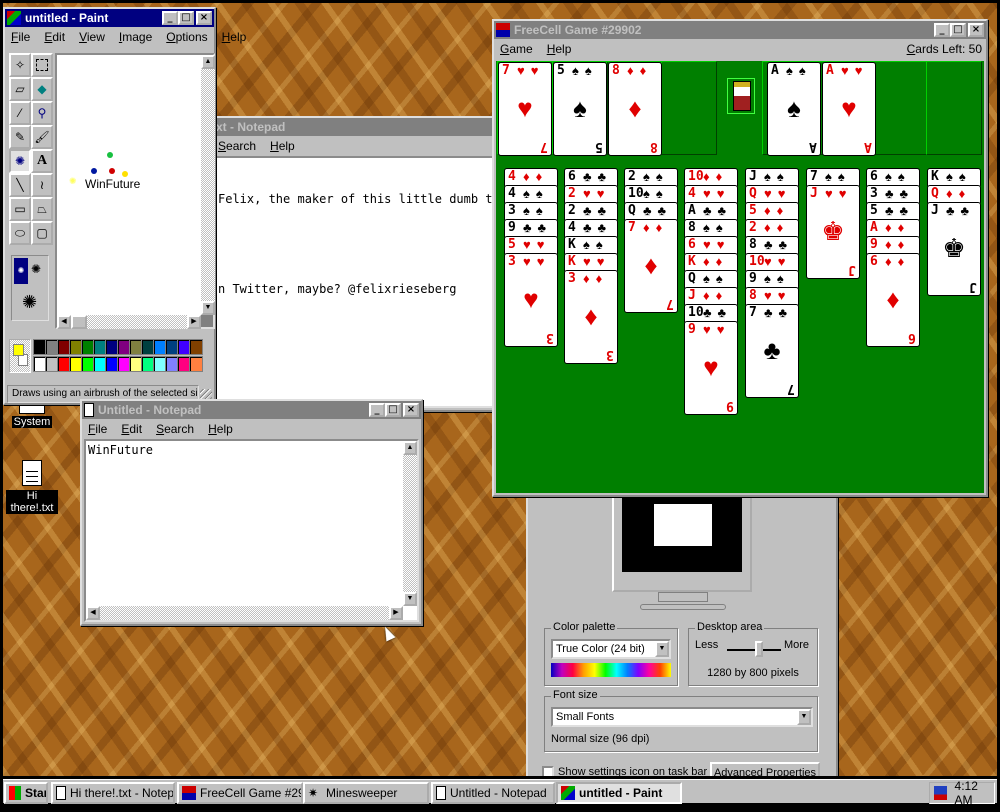 This screenshot has width=1000, height=812. What do you see at coordinates (516, 49) in the screenshot?
I see `menu-game: Game` at bounding box center [516, 49].